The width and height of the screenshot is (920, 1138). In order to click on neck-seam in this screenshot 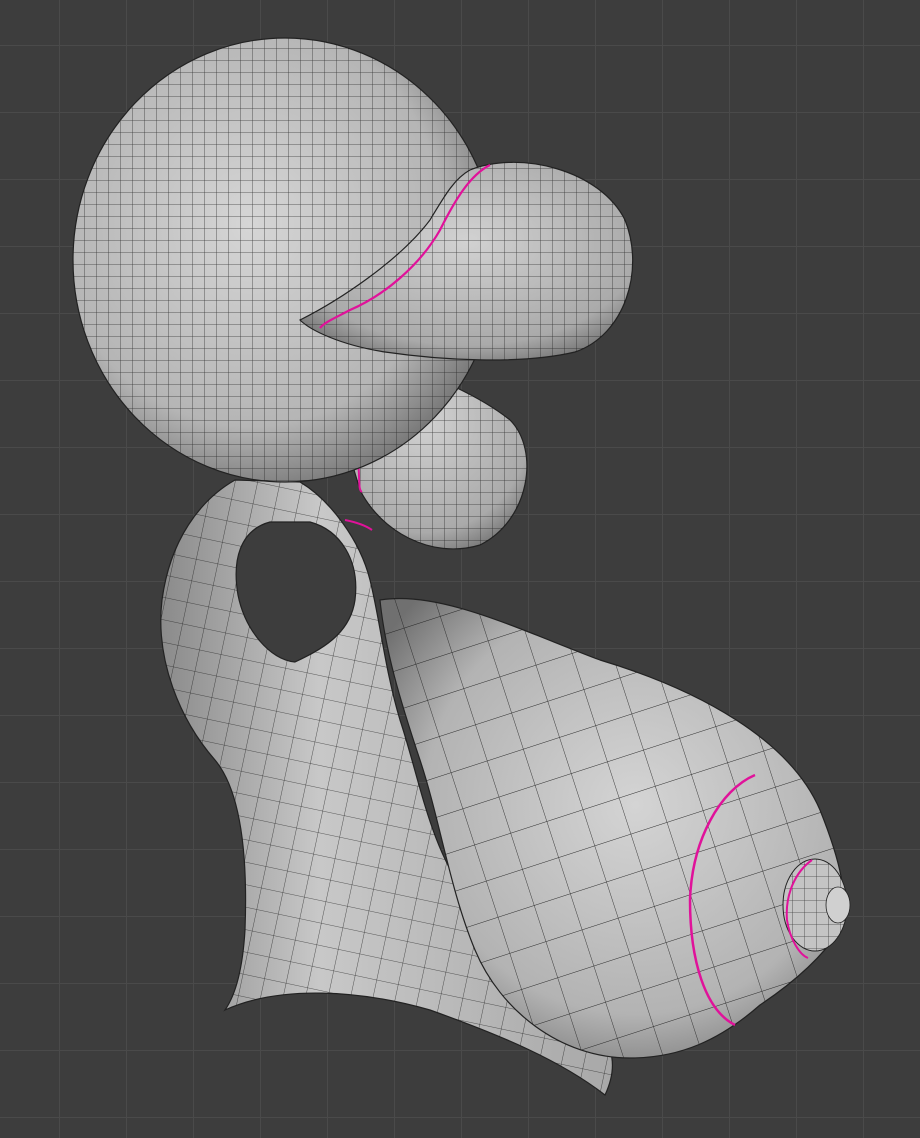, I will do `click(358, 525)`.